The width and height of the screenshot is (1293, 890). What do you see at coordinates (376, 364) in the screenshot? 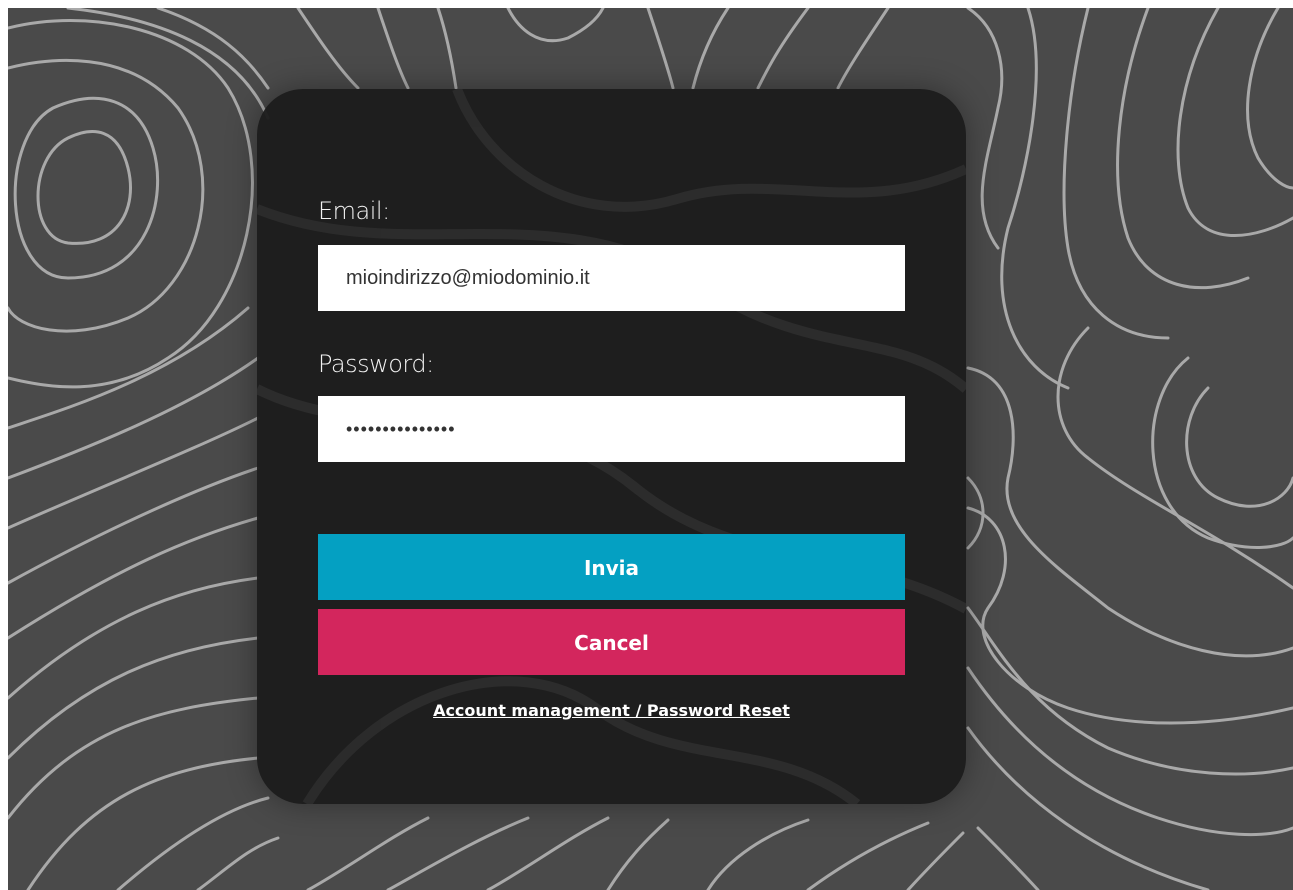
I see `password-label: Password:` at bounding box center [376, 364].